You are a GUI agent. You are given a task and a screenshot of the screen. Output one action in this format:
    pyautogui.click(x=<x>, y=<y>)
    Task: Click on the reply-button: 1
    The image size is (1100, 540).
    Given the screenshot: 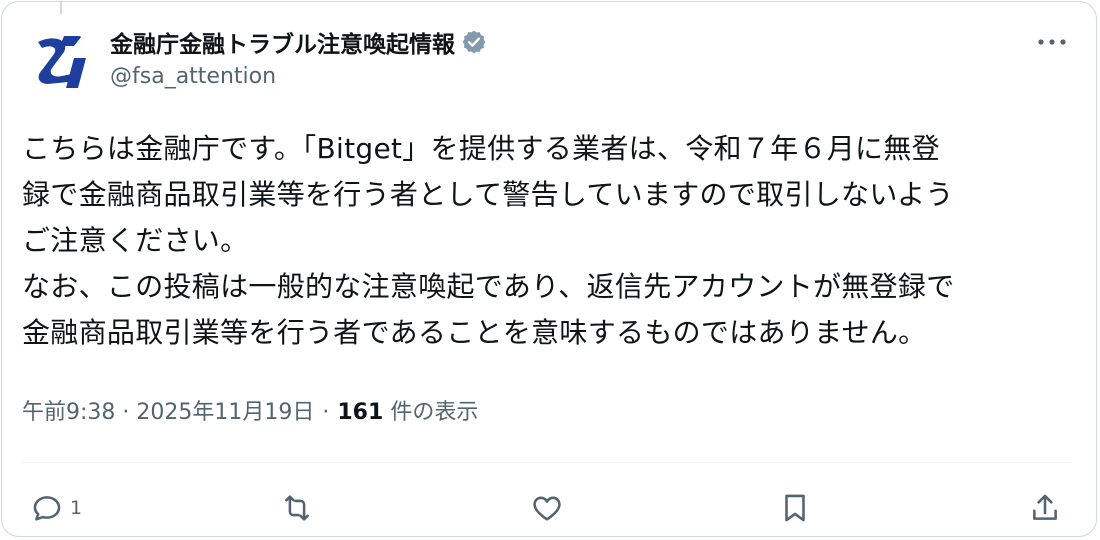 What is the action you would take?
    pyautogui.click(x=56, y=508)
    